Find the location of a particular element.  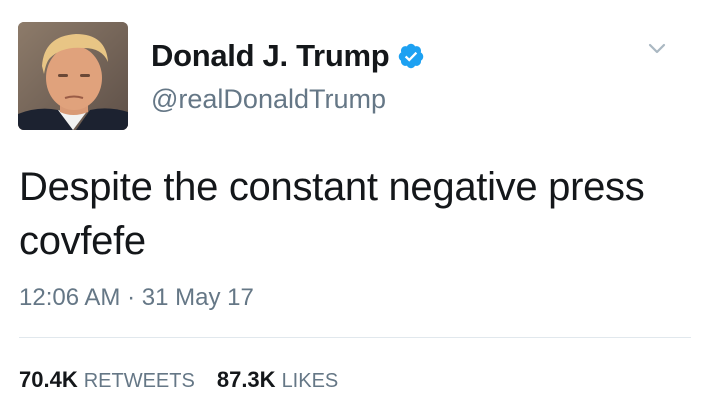

author-name-row: Donald J. Trump is located at coordinates (288, 56).